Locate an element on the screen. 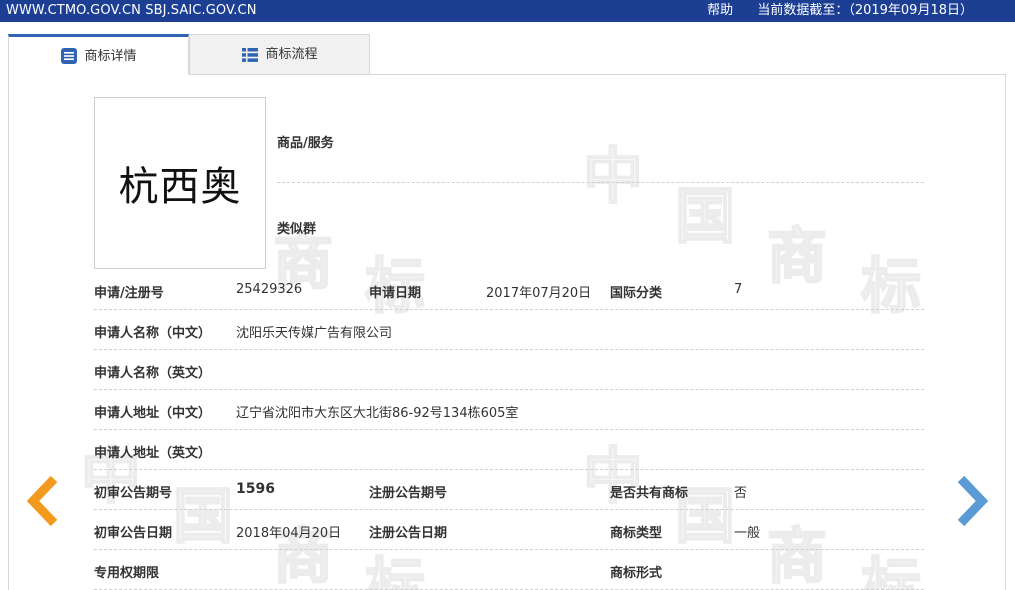 The image size is (1015, 590). prelim-pub-date-value: 2018年04月20日 is located at coordinates (289, 533).